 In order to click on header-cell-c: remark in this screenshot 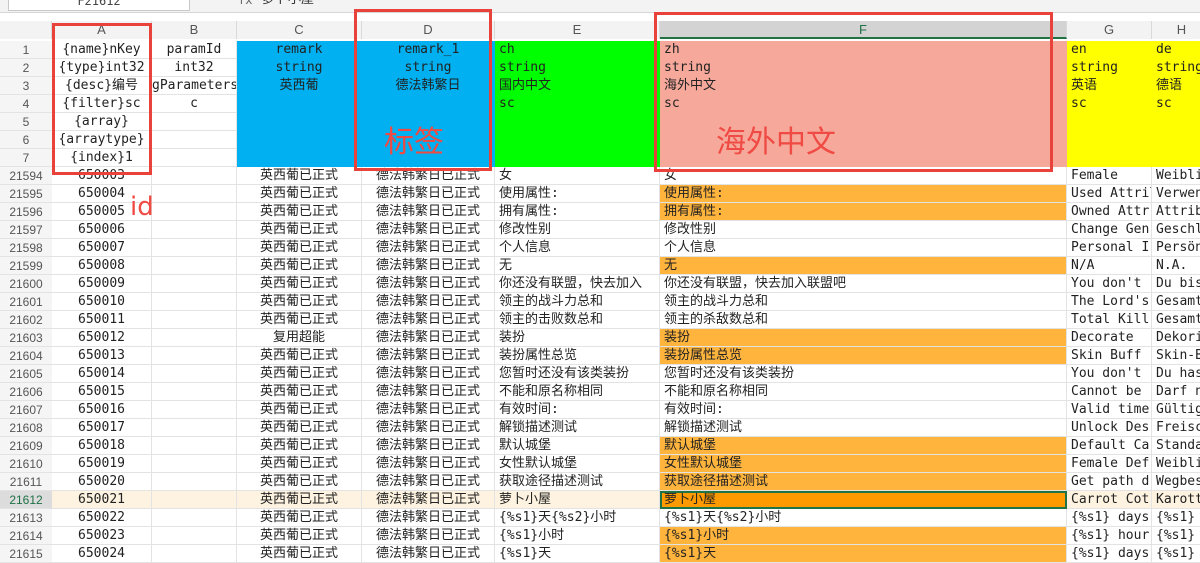, I will do `click(299, 50)`.